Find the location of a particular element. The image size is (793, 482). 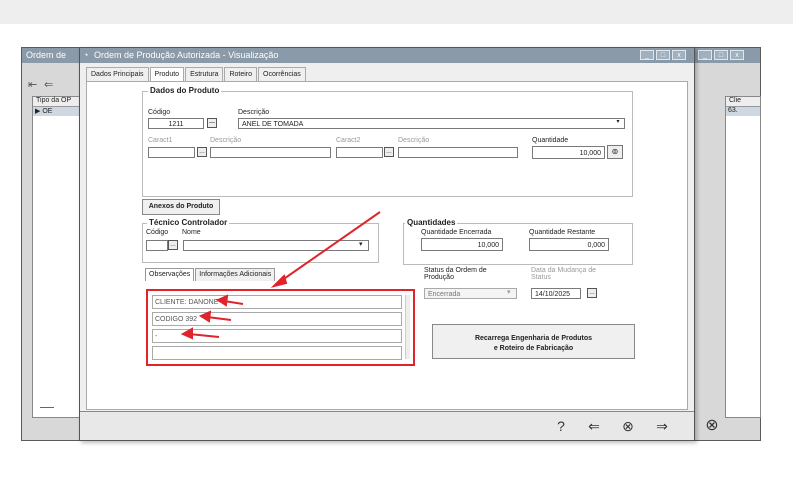

annotation-overlay is located at coordinates (280, 275).